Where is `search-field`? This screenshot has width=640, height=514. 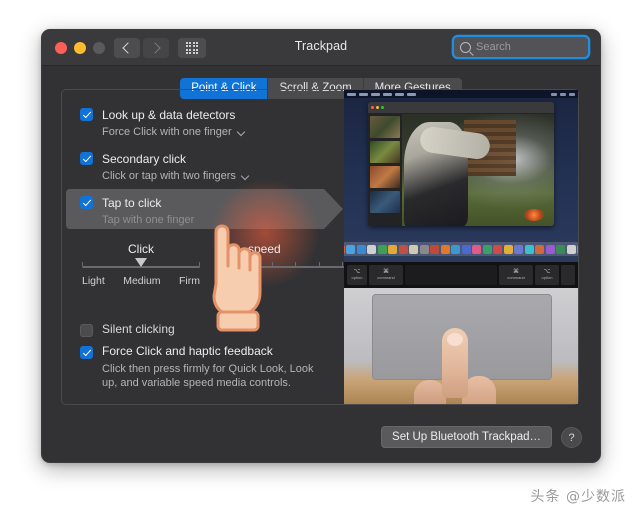 search-field is located at coordinates (521, 47).